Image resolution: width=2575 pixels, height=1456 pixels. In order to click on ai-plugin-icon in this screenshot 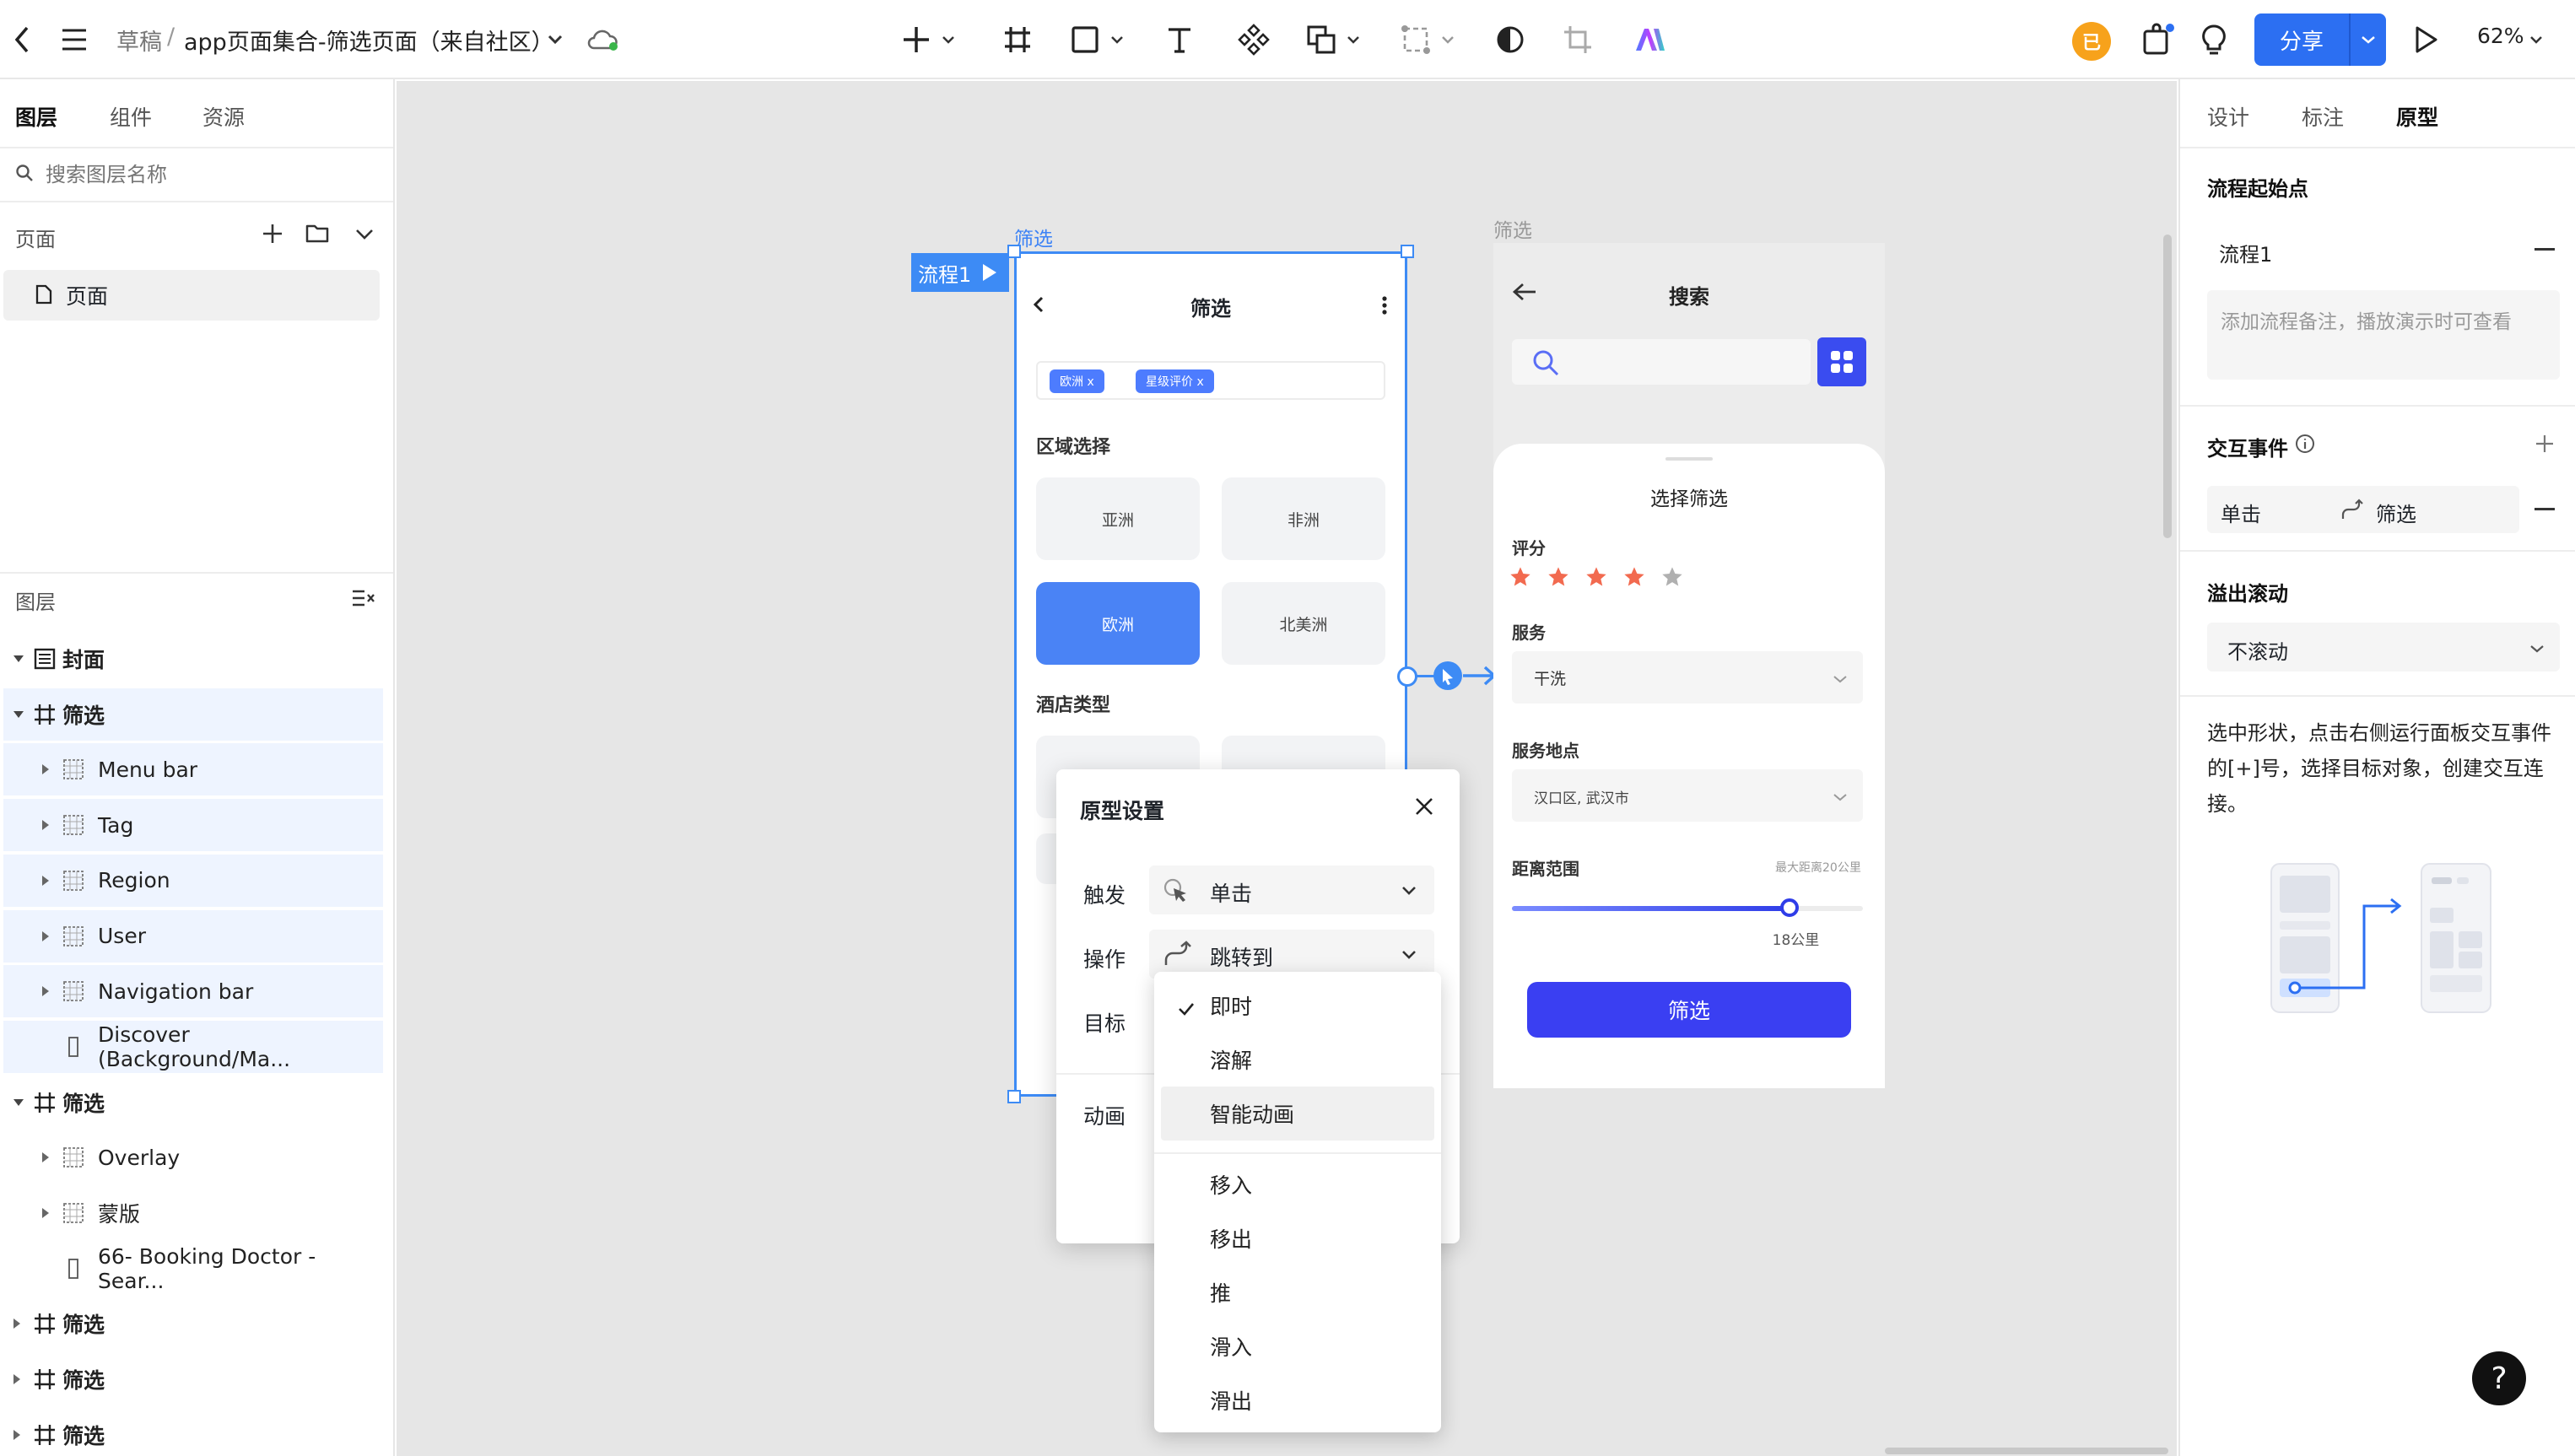, I will do `click(1650, 40)`.